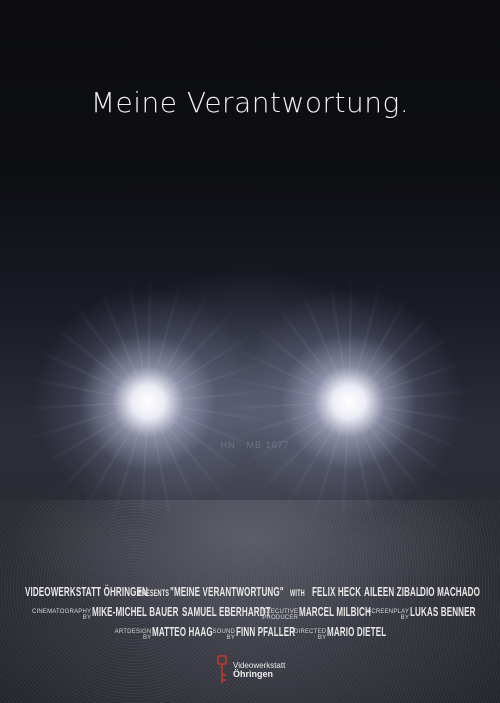  Describe the element at coordinates (133, 635) in the screenshot. I see `artdesign-label: Artdesign by` at that location.